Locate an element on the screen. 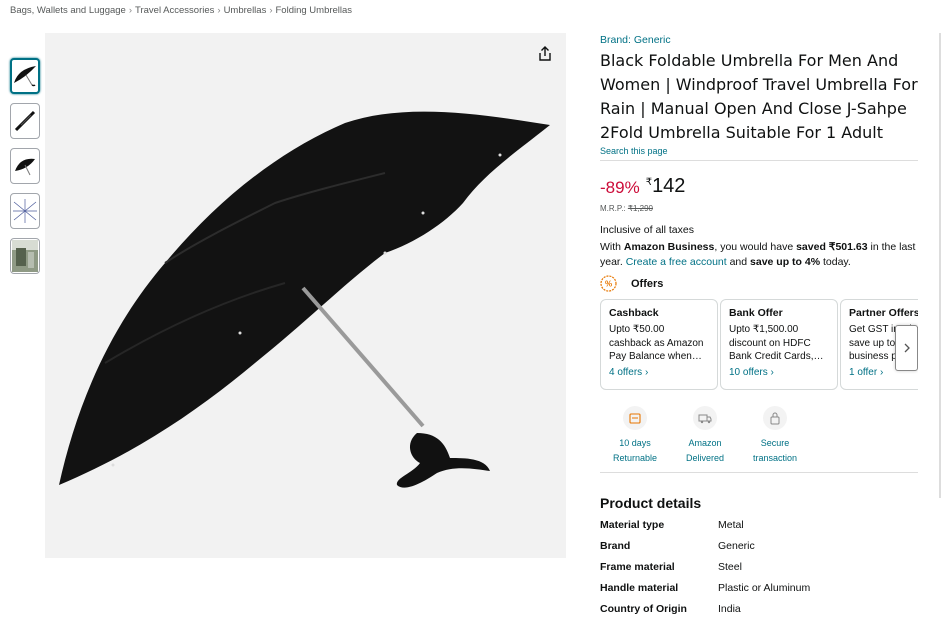 The width and height of the screenshot is (941, 631). breadcrumb-link-bags: Bags, Wallets and Luggage is located at coordinates (68, 10).